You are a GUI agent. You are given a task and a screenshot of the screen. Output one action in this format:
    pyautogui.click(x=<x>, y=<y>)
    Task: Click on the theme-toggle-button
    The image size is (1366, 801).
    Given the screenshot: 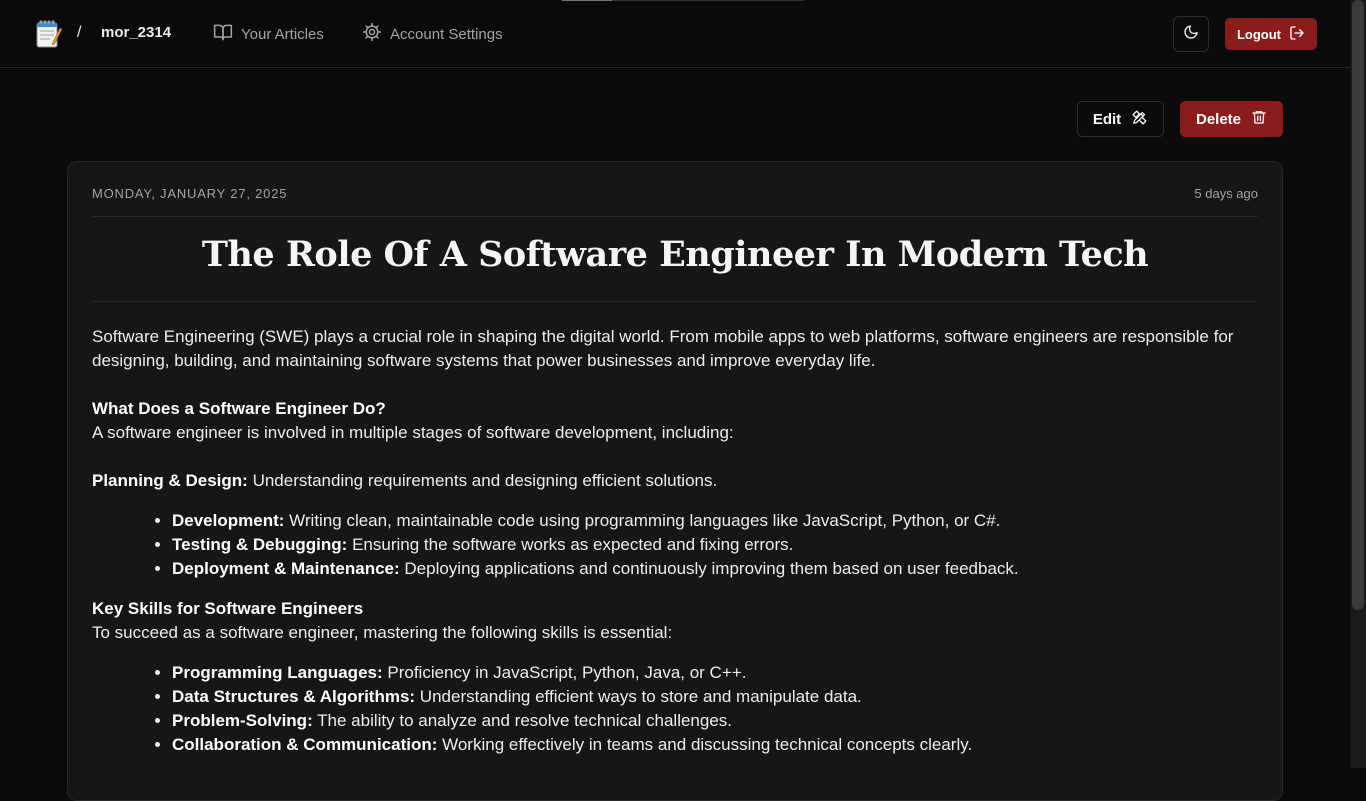 What is the action you would take?
    pyautogui.click(x=1191, y=34)
    